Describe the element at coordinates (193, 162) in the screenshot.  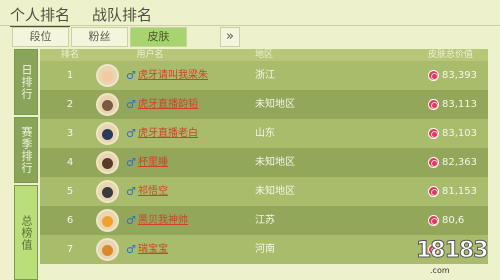
I see `user-name-link: 杯里睡` at that location.